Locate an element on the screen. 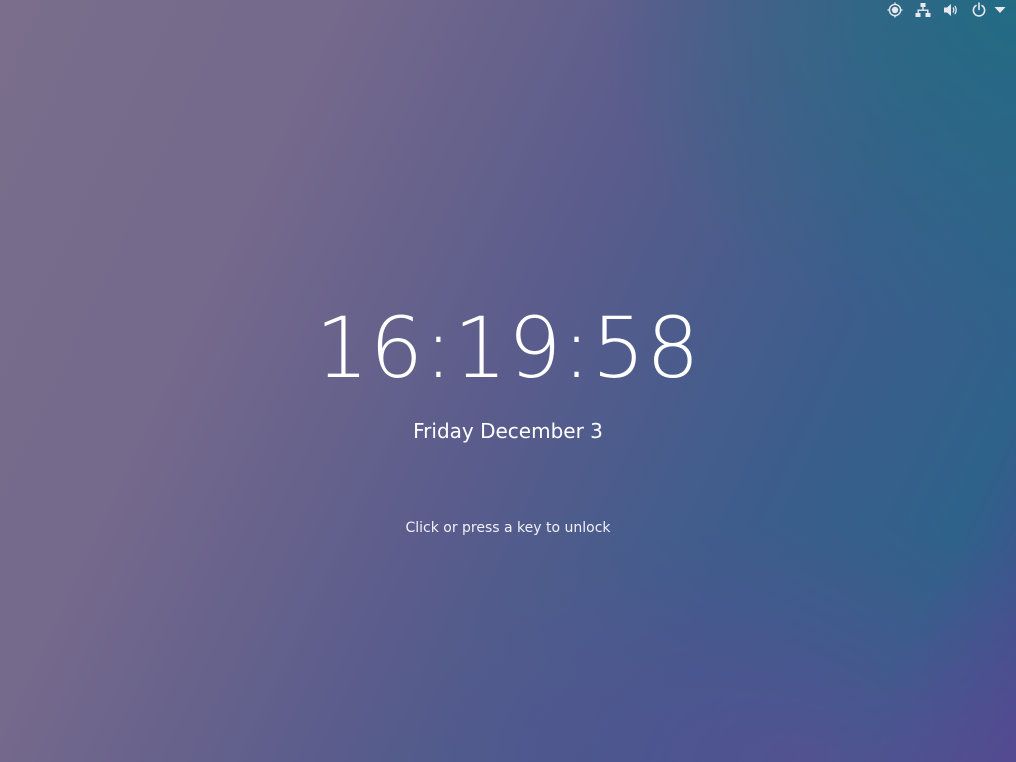 The image size is (1016, 762). volume-icon is located at coordinates (951, 10).